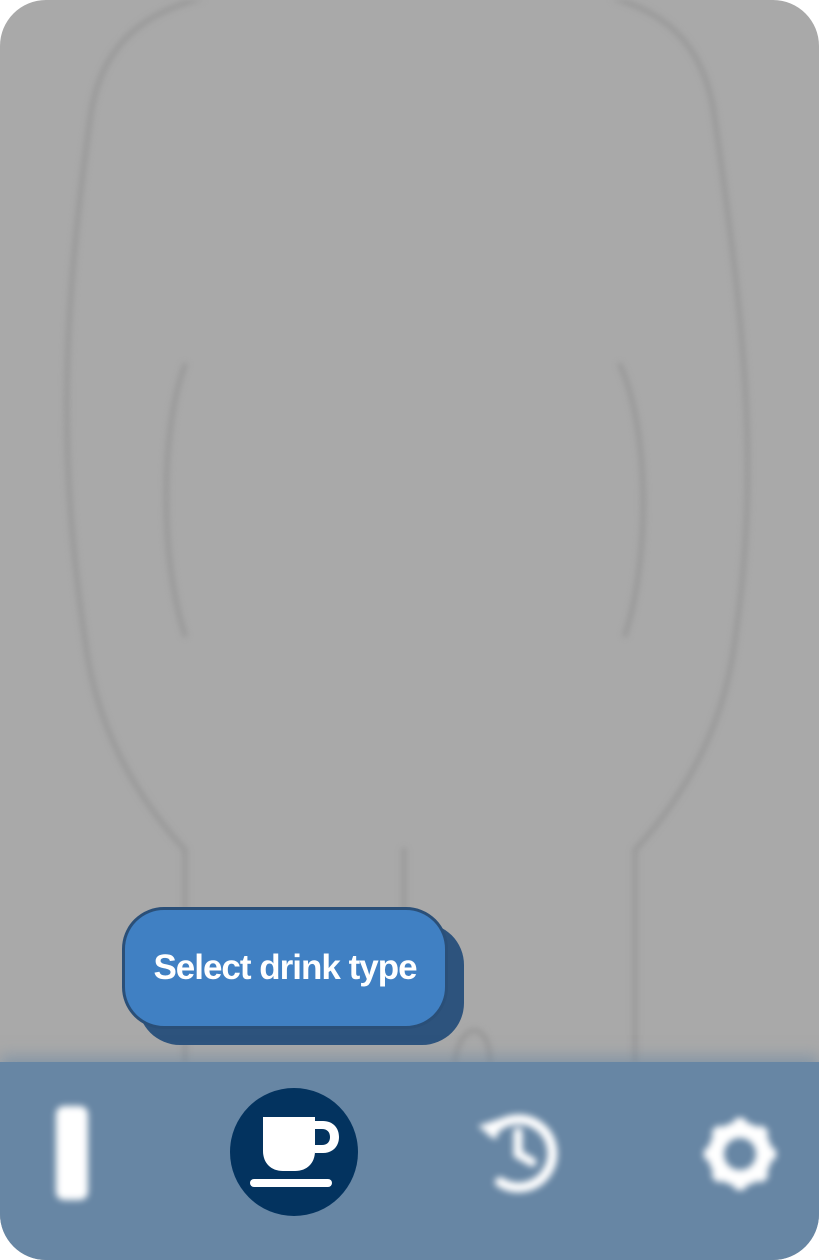  I want to click on gear-icon, so click(740, 1154).